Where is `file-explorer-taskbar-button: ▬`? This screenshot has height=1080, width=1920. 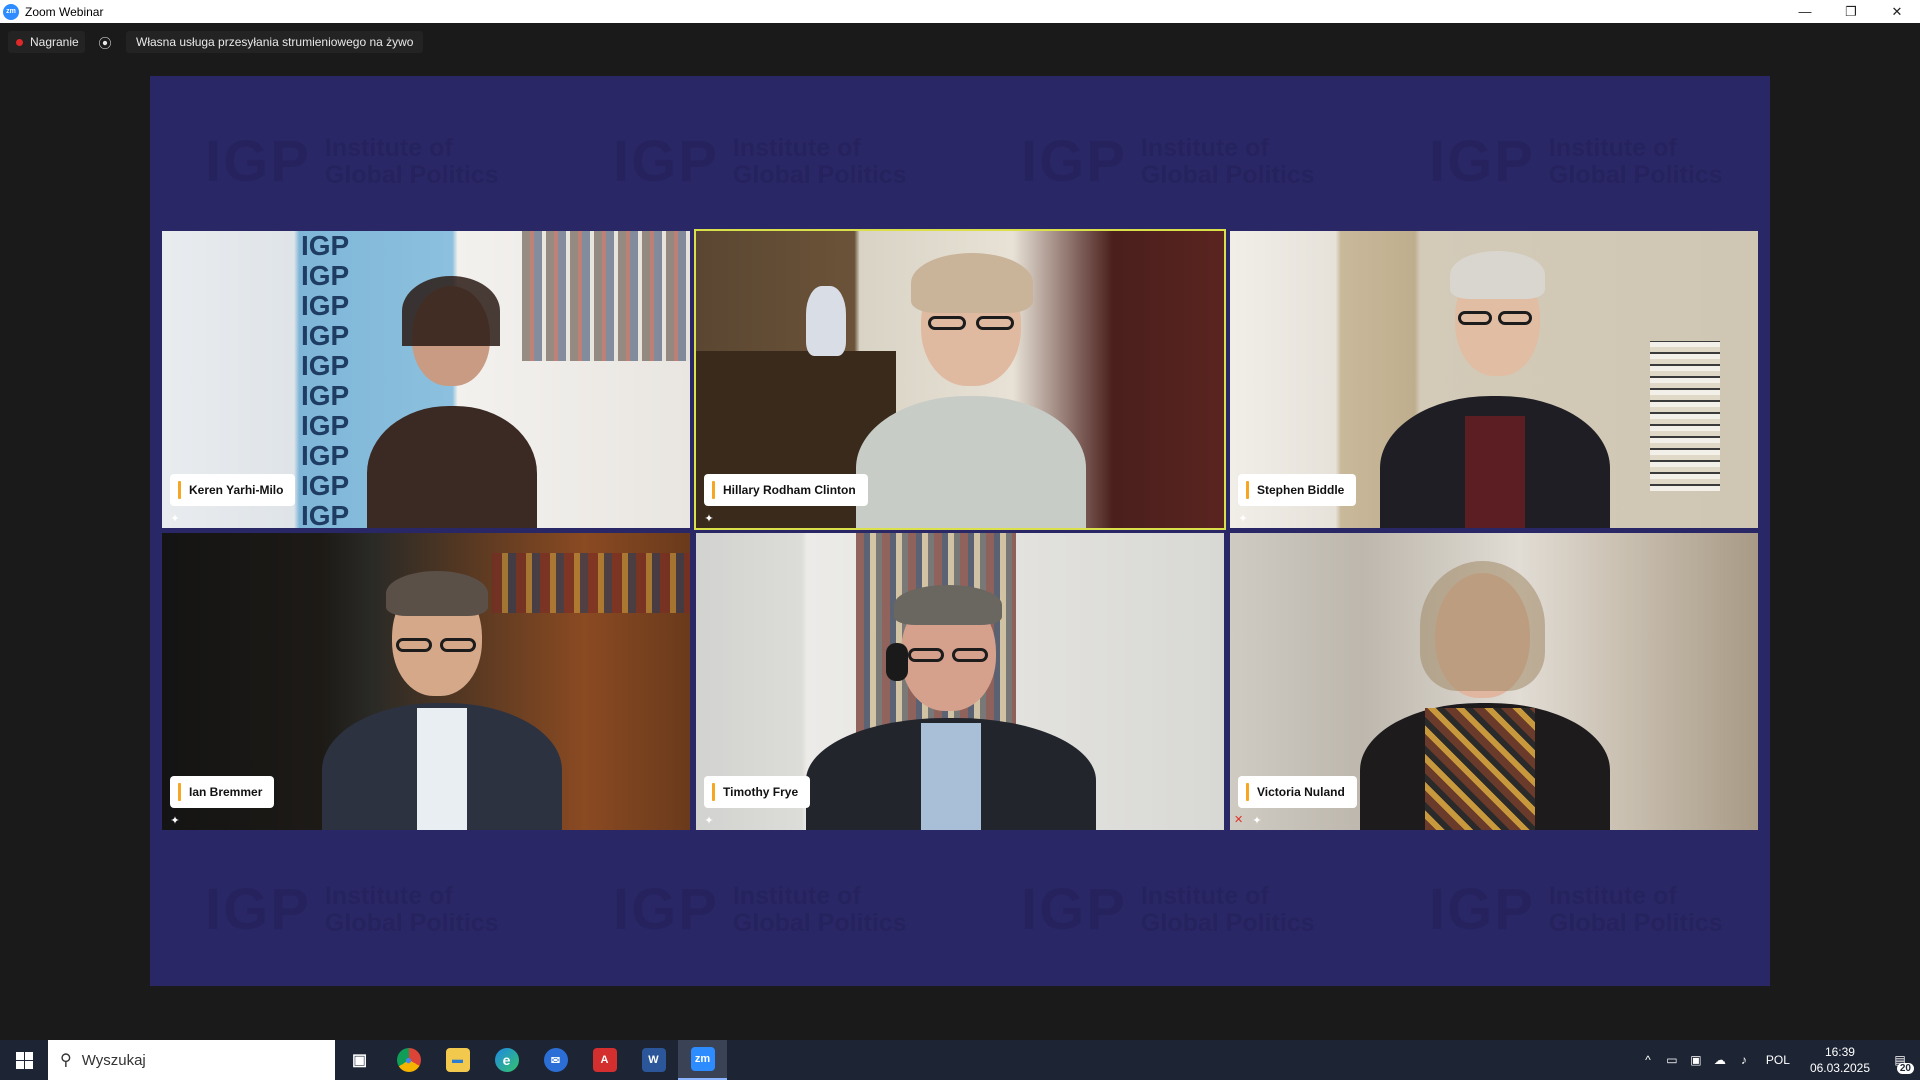
file-explorer-taskbar-button: ▬ is located at coordinates (457, 1060).